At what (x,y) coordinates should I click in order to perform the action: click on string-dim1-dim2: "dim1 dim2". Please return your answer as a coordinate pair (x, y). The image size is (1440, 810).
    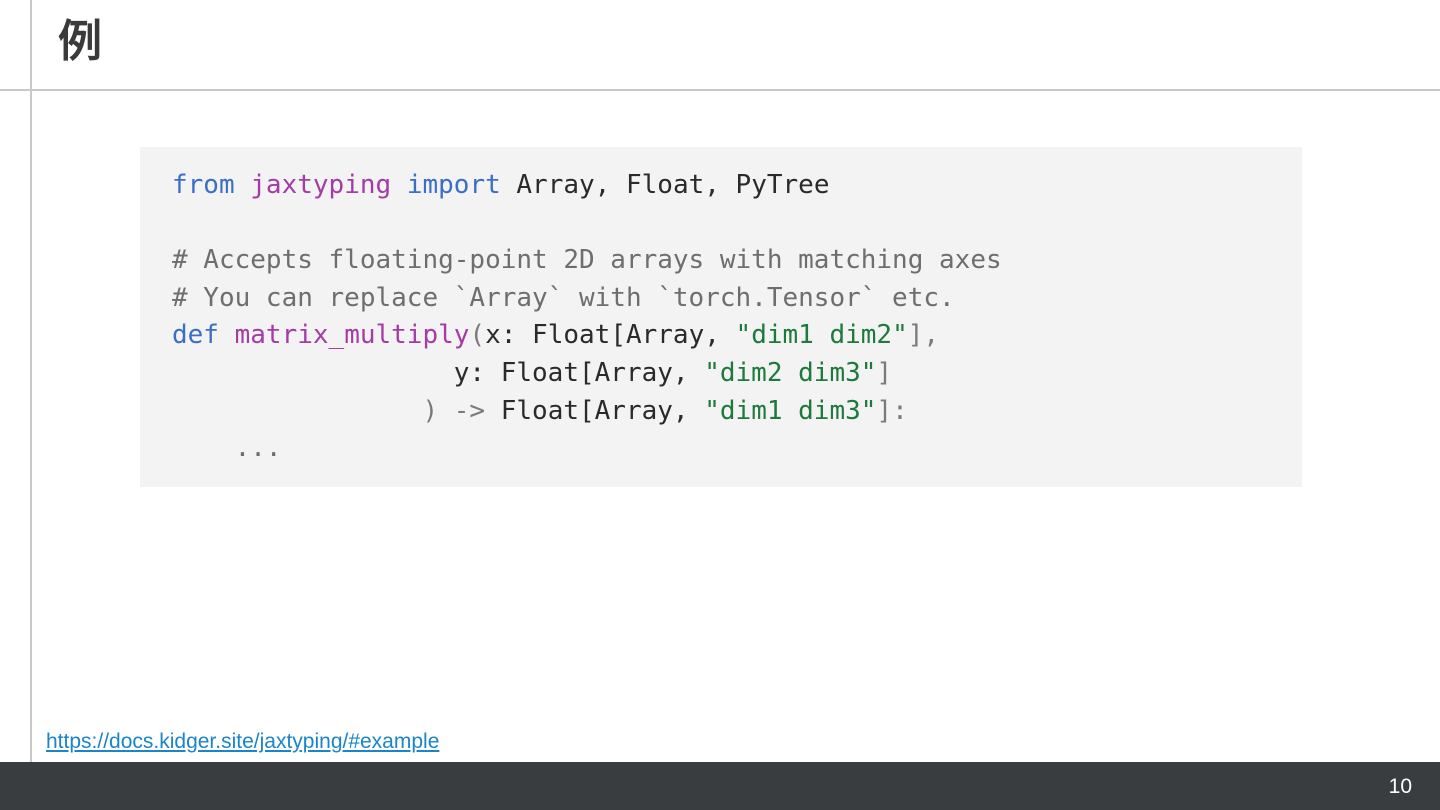
    Looking at the image, I should click on (821, 335).